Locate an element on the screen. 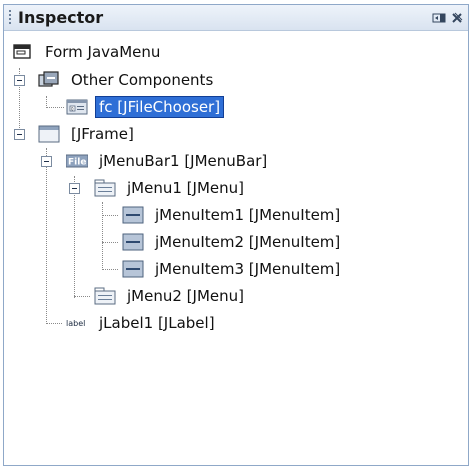  tree-node-label: jMenuItem2 [JMenuItem] is located at coordinates (248, 242).